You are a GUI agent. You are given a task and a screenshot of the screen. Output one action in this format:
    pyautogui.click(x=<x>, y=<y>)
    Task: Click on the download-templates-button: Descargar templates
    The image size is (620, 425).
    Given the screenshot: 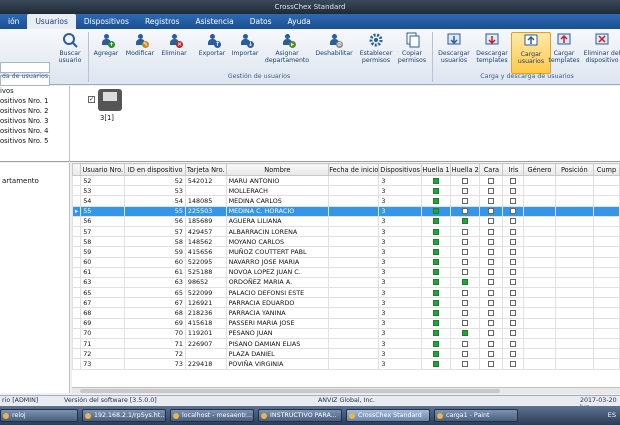 What is the action you would take?
    pyautogui.click(x=492, y=53)
    